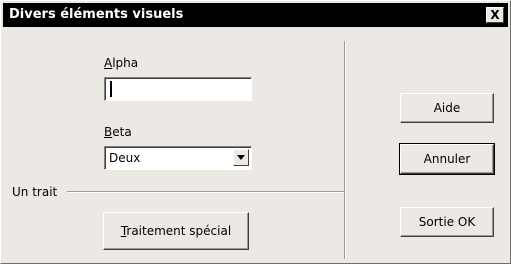 The width and height of the screenshot is (511, 264). I want to click on beta-label: Beta, so click(118, 132).